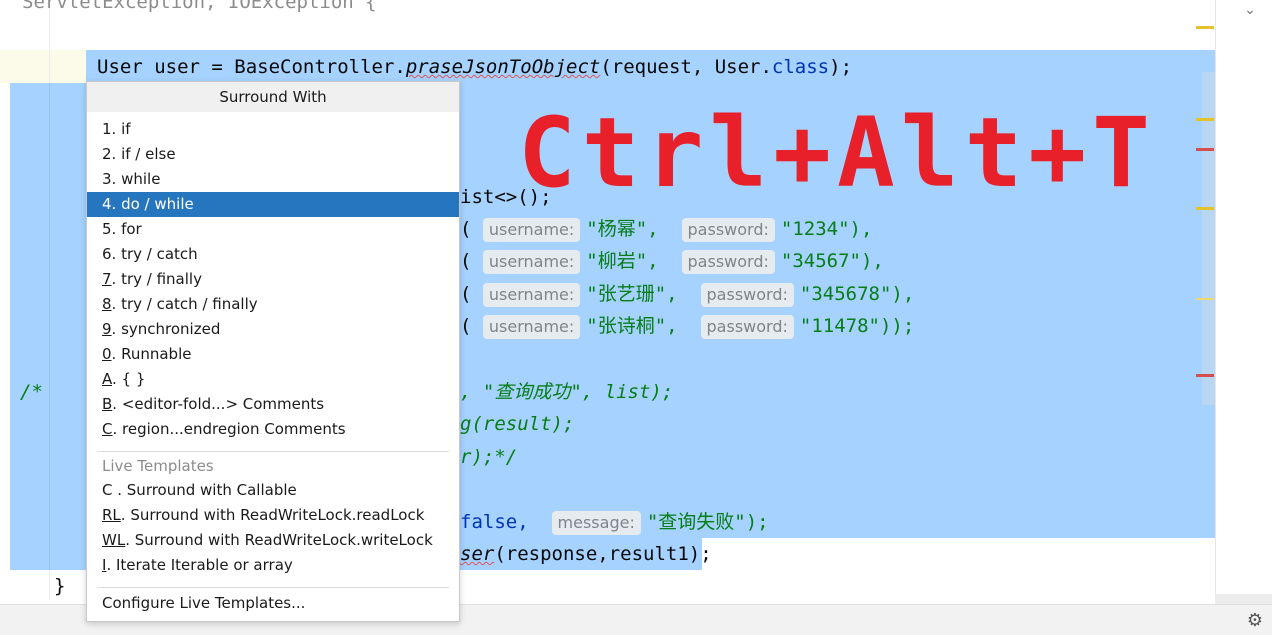 The image size is (1272, 635). I want to click on surround-option: 6. try / catch, so click(273, 254).